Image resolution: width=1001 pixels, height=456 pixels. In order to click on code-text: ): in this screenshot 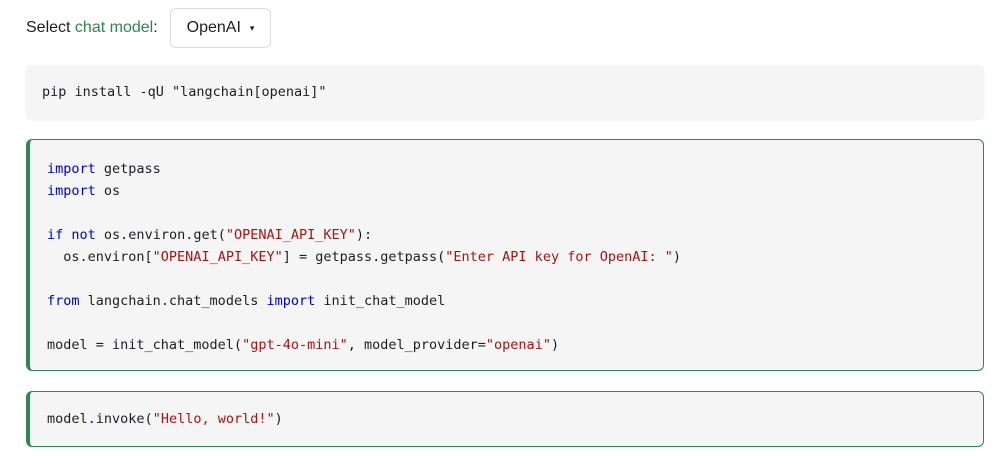, I will do `click(364, 235)`.